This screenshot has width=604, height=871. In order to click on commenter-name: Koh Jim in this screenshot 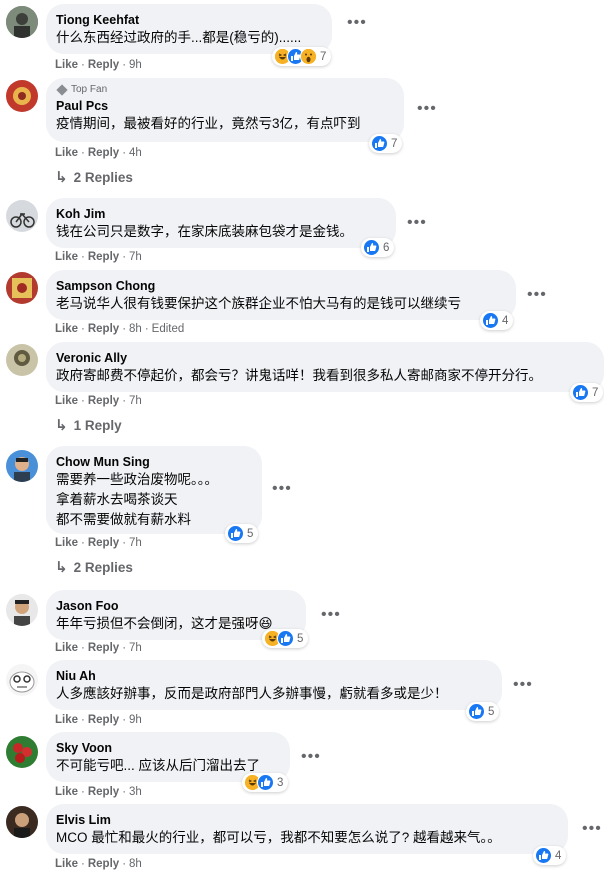, I will do `click(220, 214)`.